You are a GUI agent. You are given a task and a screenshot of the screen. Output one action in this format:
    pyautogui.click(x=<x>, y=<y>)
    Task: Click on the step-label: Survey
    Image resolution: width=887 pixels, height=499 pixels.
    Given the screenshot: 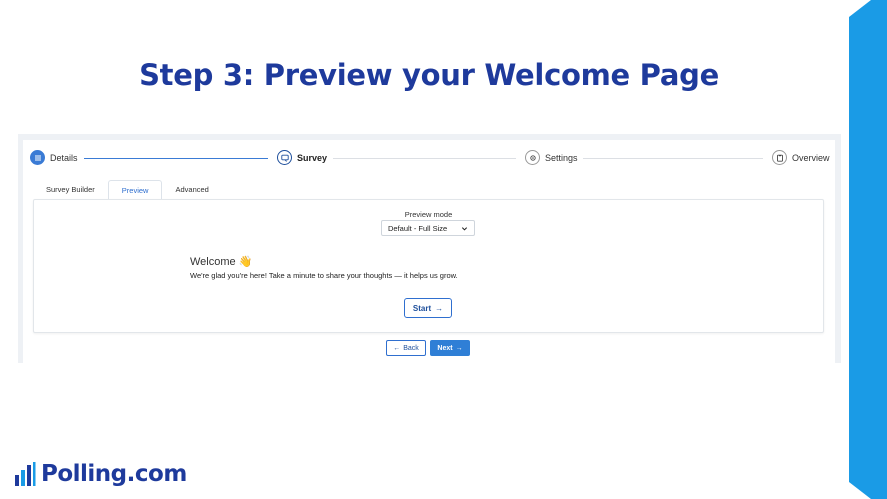 What is the action you would take?
    pyautogui.click(x=312, y=157)
    